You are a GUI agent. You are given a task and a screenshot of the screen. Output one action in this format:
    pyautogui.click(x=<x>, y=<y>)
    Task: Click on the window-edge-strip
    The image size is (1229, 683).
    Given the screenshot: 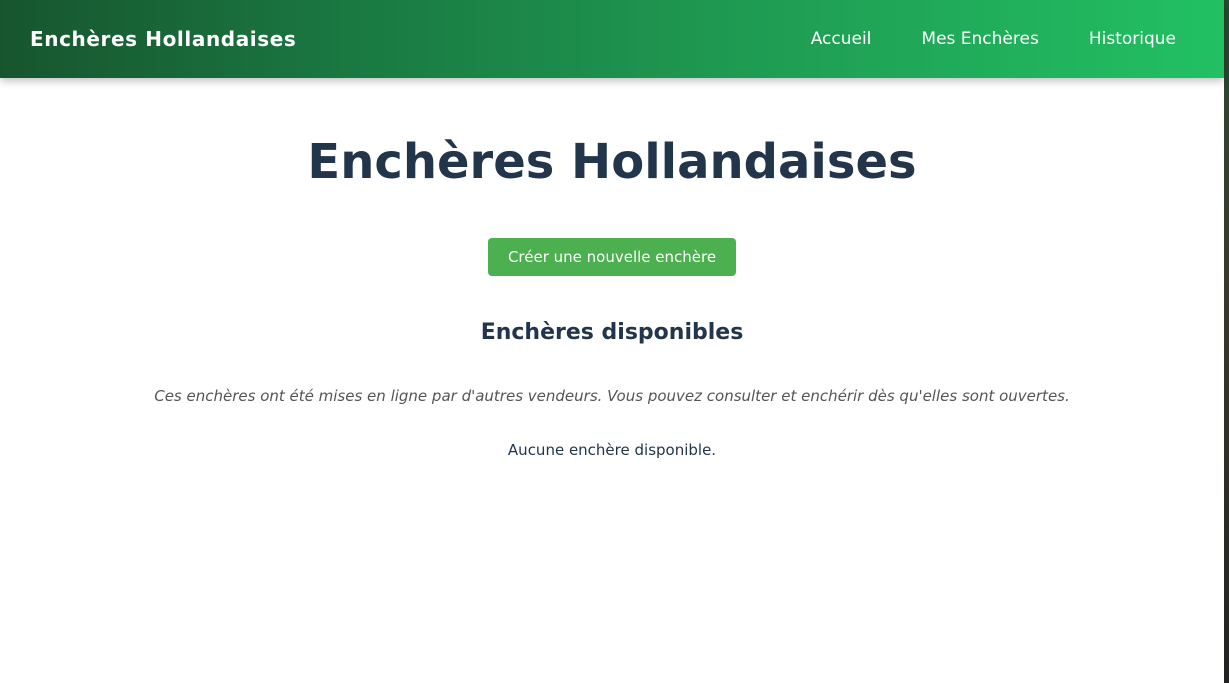 What is the action you would take?
    pyautogui.click(x=1226, y=341)
    